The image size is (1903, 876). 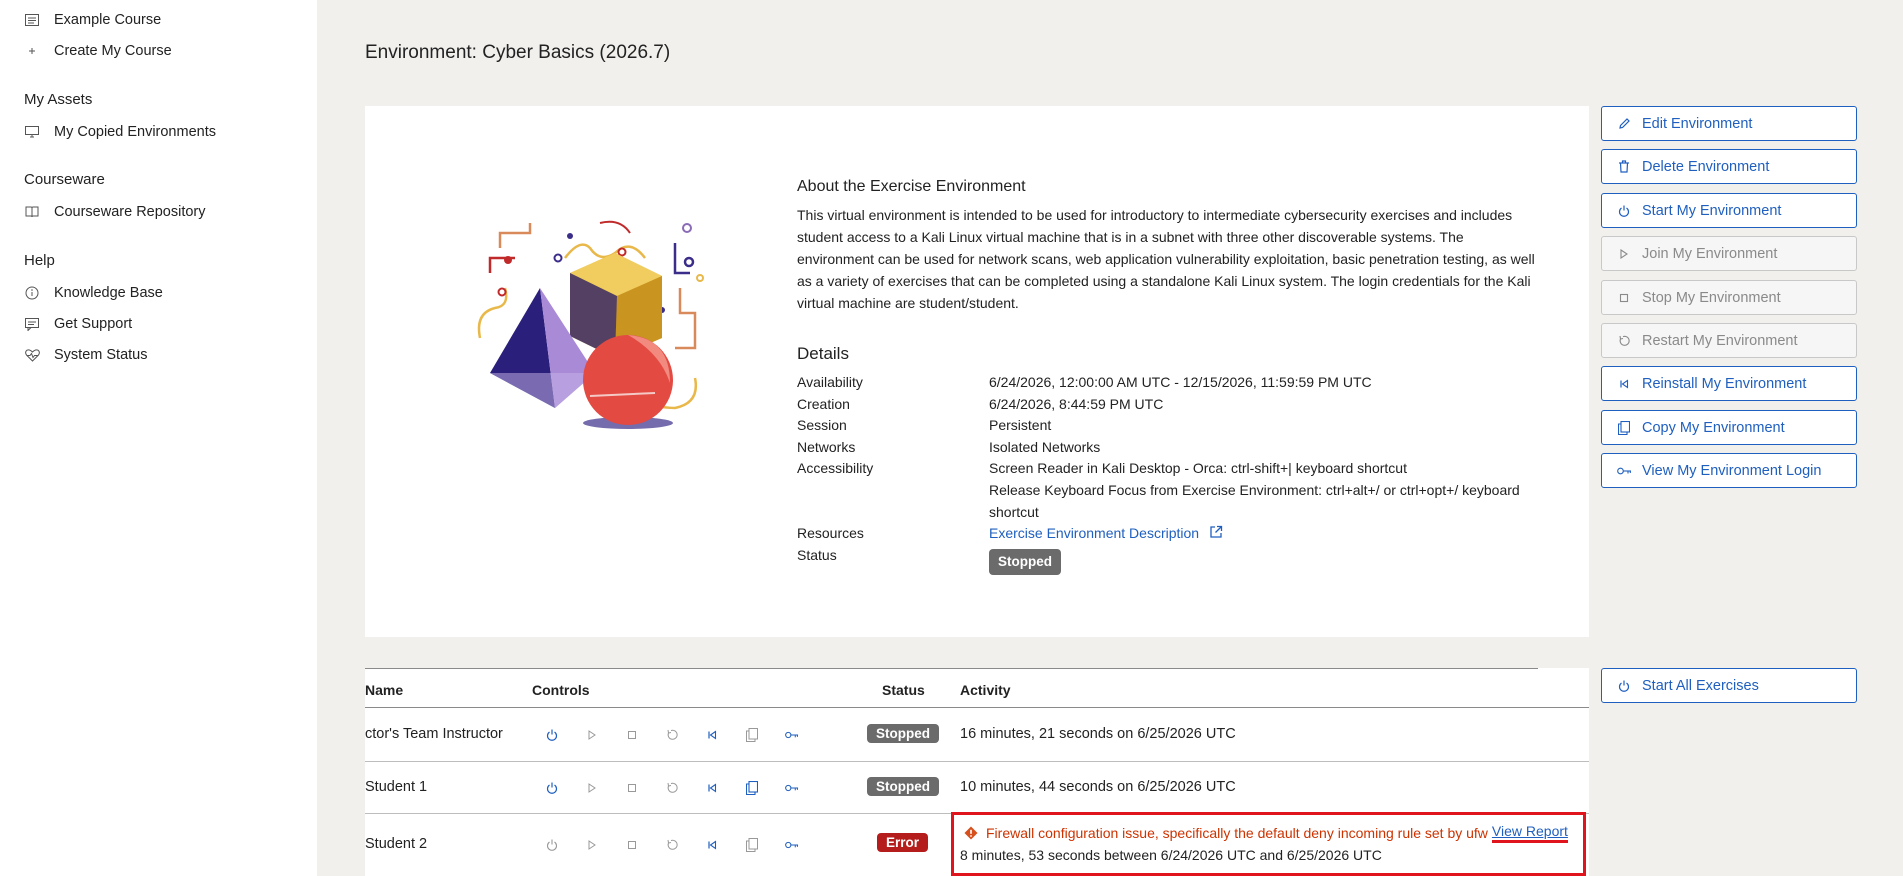 I want to click on sidebar-item-my-copied-environments: My Copied Environments, so click(x=120, y=132).